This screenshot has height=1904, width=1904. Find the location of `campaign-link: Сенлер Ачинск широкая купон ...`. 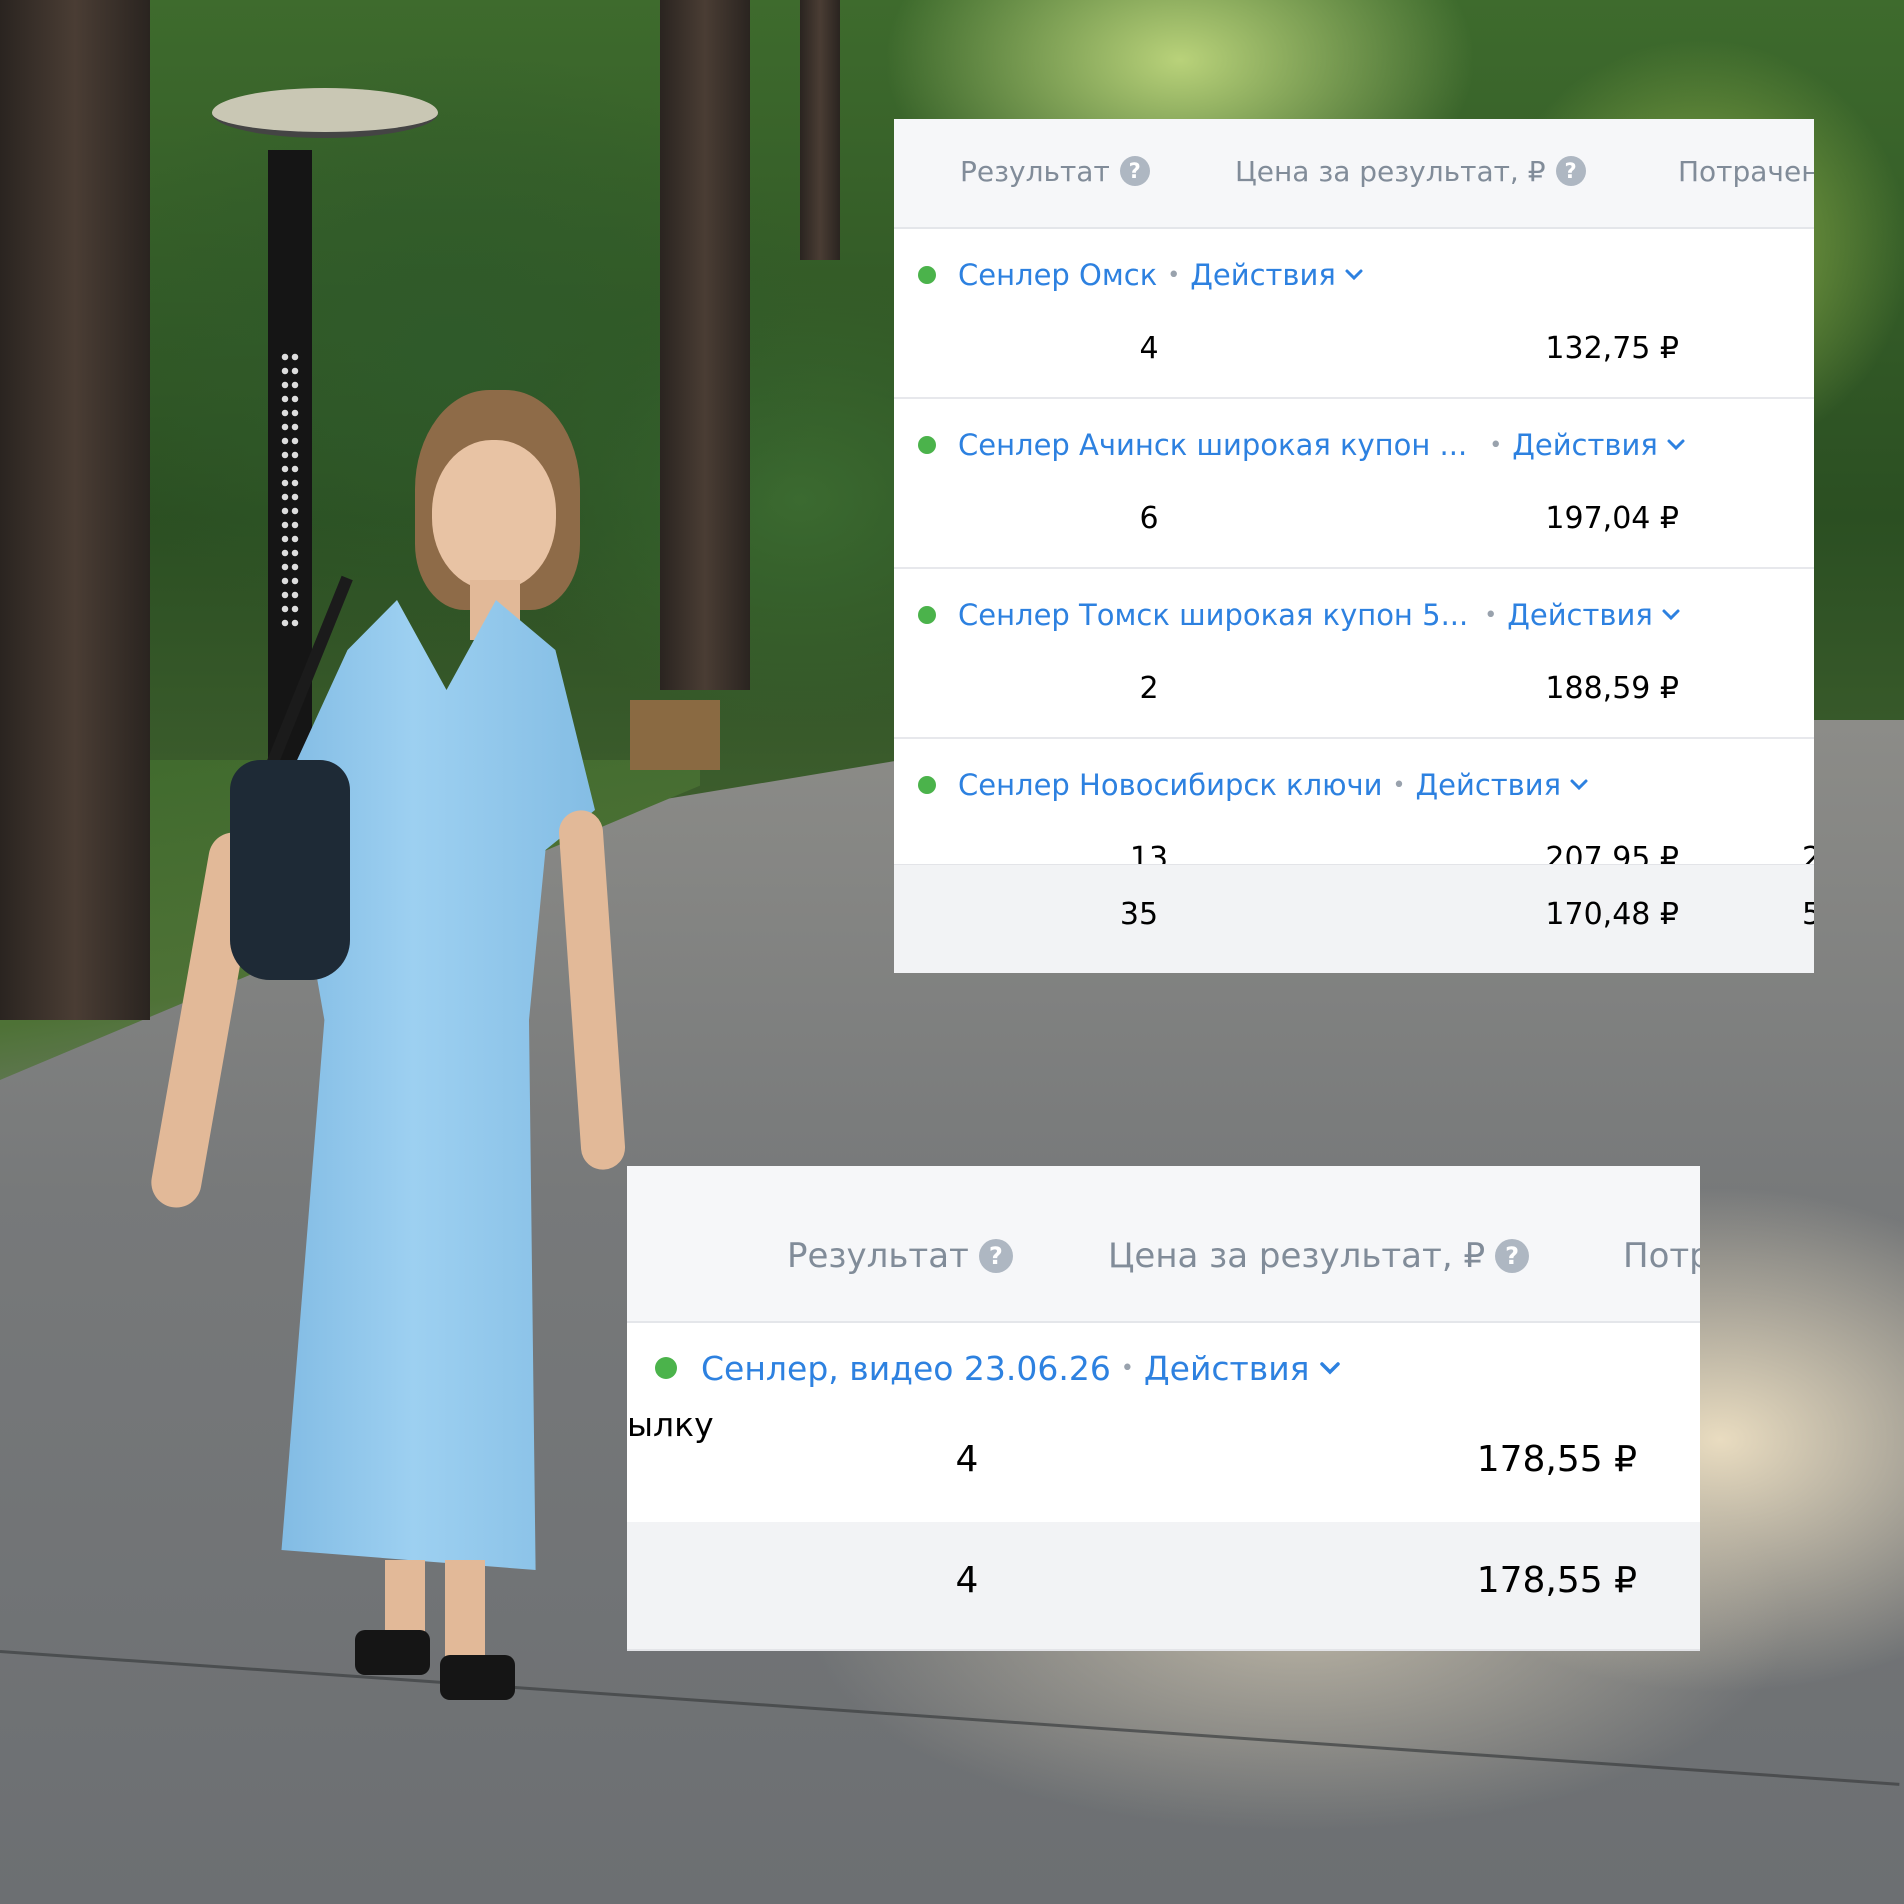

campaign-link: Сенлер Ачинск широкая купон ... is located at coordinates (1212, 445).